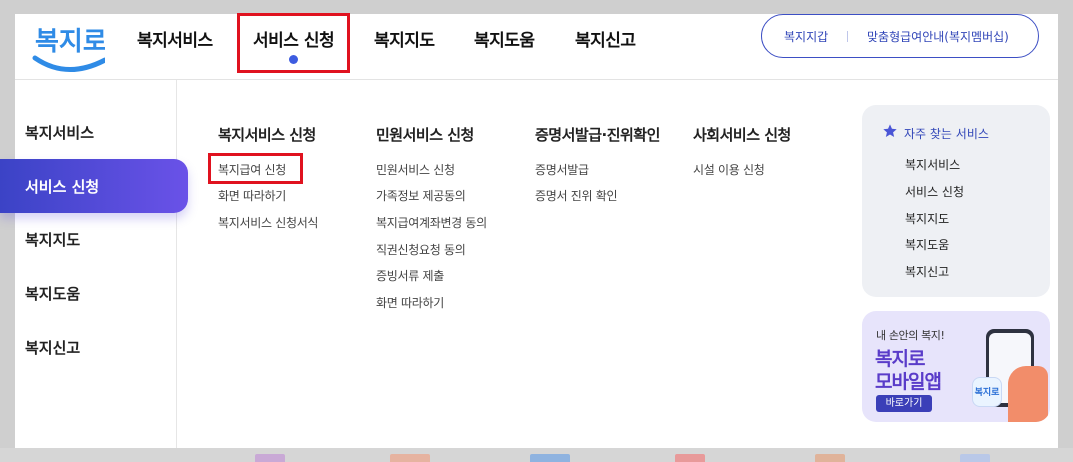 The image size is (1073, 462). I want to click on frequent-link-welfare-report: 복지신고, so click(927, 271).